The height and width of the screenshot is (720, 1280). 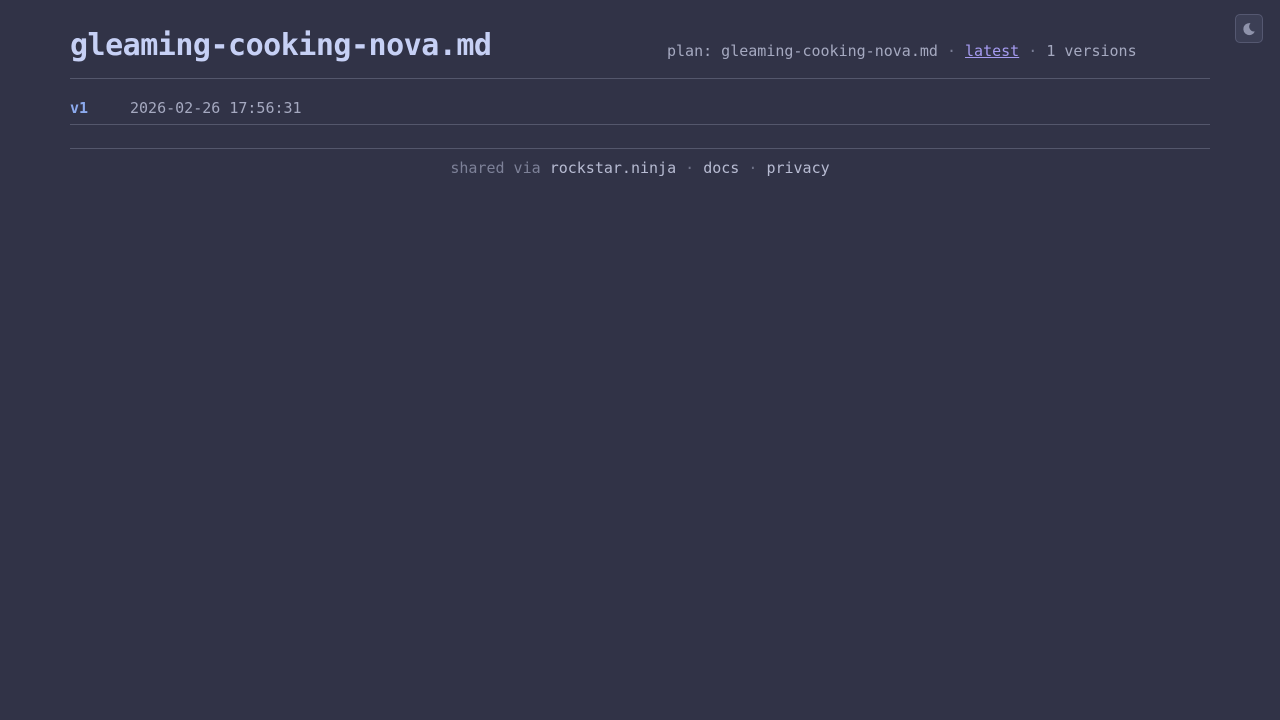 What do you see at coordinates (721, 168) in the screenshot?
I see `docs-link: docs` at bounding box center [721, 168].